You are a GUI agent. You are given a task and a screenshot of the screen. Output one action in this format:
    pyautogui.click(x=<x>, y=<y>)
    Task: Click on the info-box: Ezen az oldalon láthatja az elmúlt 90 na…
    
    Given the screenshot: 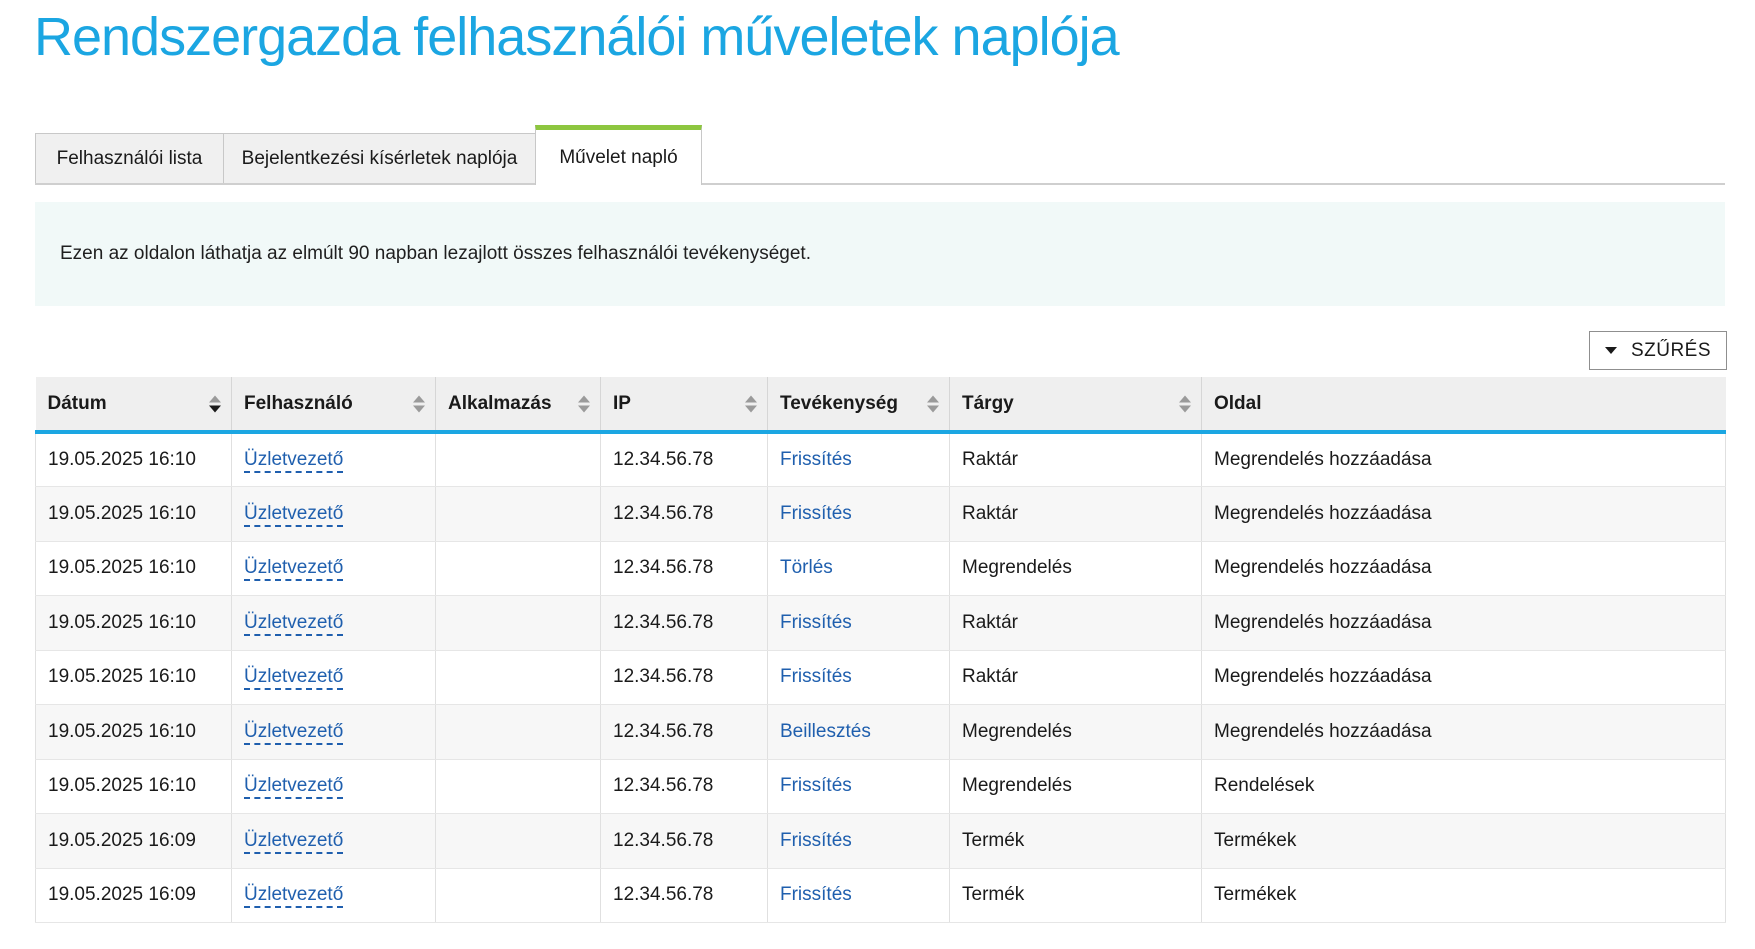 What is the action you would take?
    pyautogui.click(x=880, y=254)
    